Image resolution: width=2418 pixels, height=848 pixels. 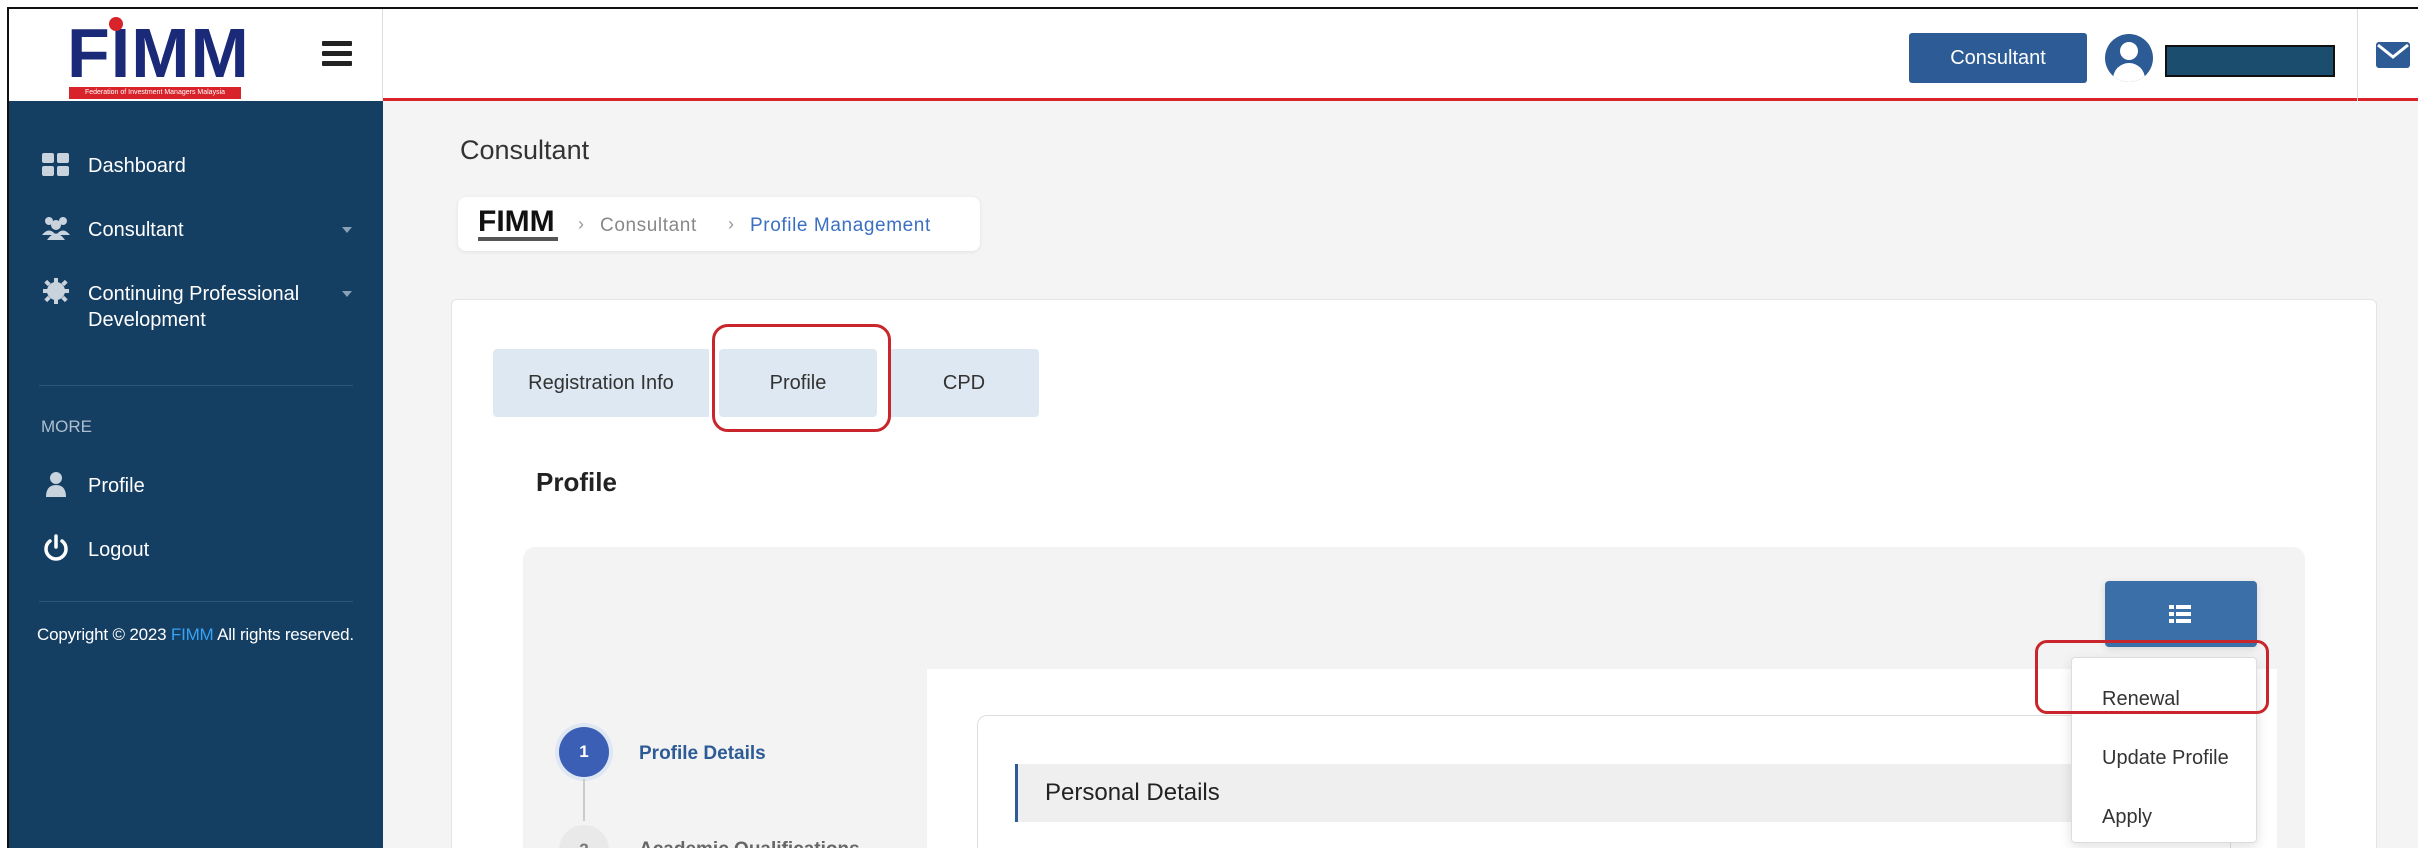 What do you see at coordinates (285, 634) in the screenshot?
I see `copyright-suffix: All rights reserved.` at bounding box center [285, 634].